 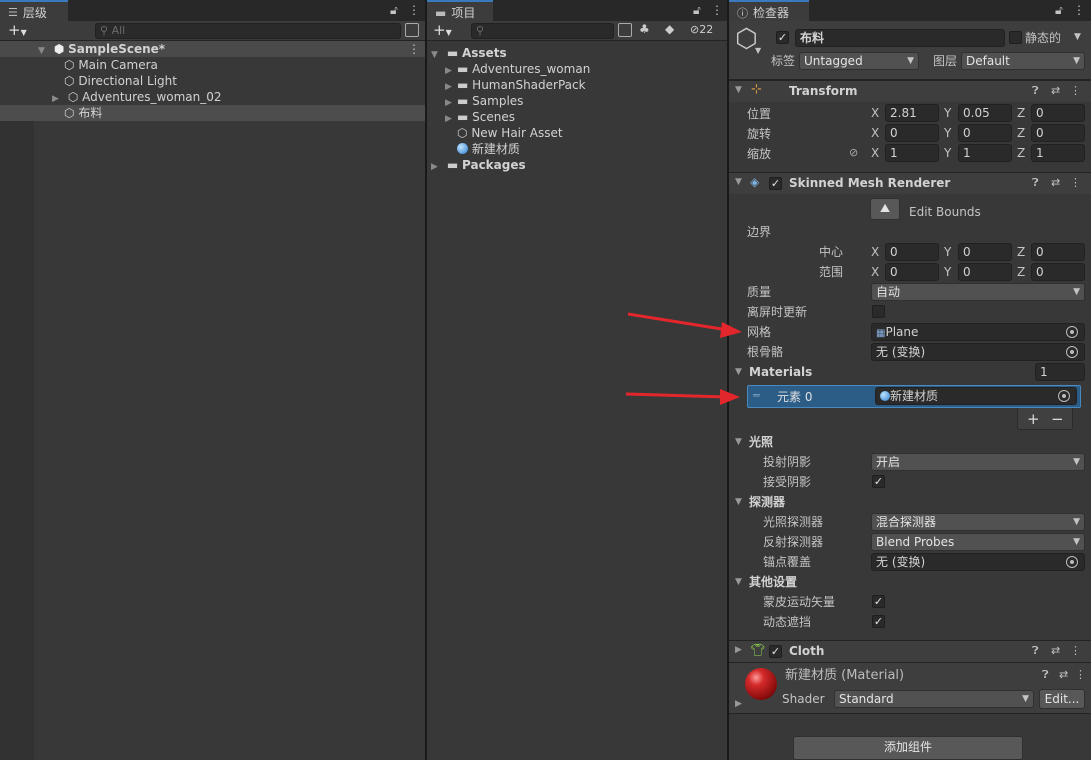 I want to click on foldout-icon: ▶, so click(x=738, y=650).